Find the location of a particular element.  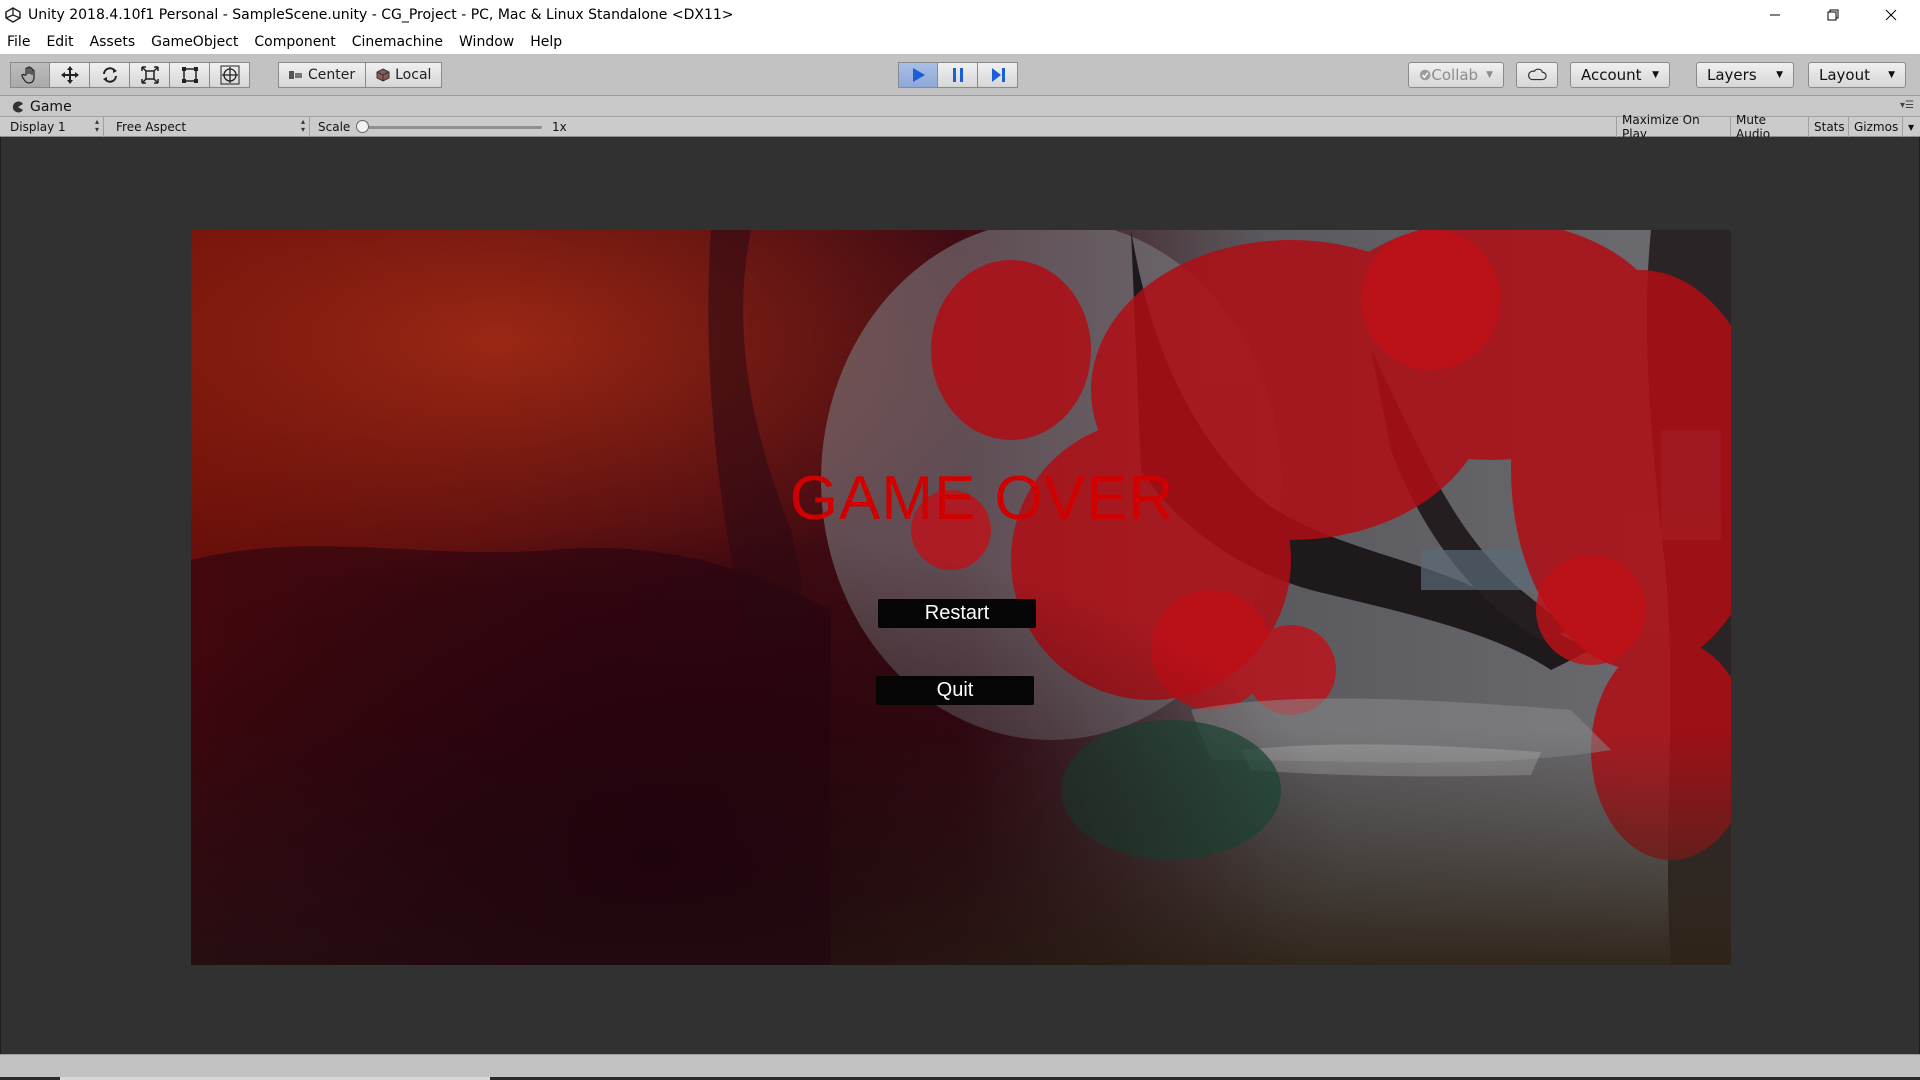

layout-dropdown: Layout ▼ is located at coordinates (1857, 75).